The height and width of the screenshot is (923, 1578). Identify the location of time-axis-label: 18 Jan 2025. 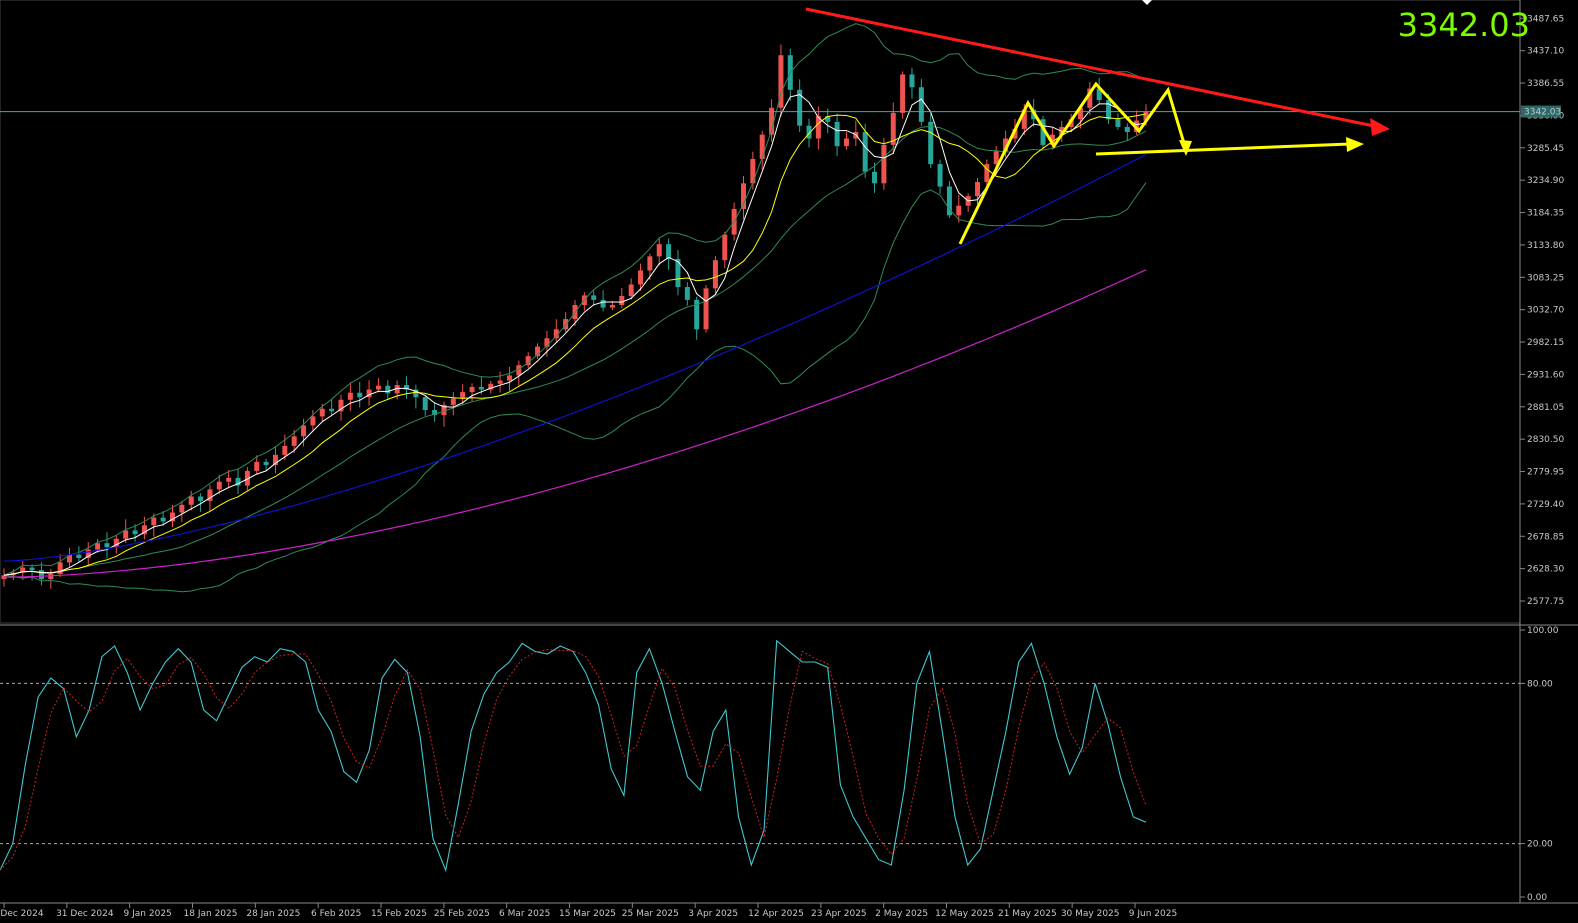
(211, 914).